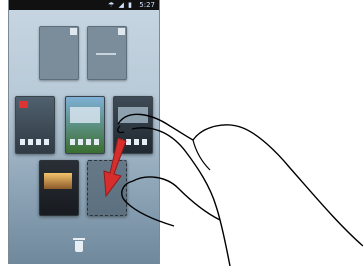 The height and width of the screenshot is (269, 363). What do you see at coordinates (79, 239) in the screenshot?
I see `trash-lid` at bounding box center [79, 239].